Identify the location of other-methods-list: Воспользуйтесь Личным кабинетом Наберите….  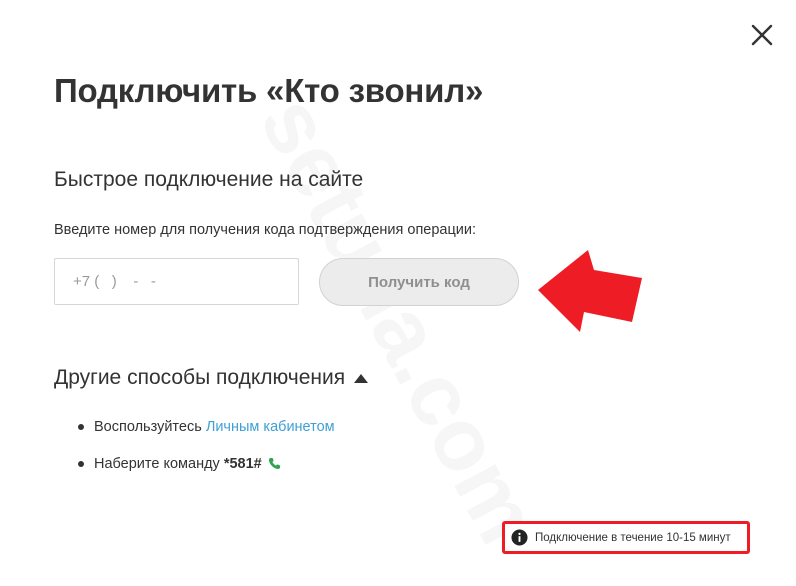
(206, 445).